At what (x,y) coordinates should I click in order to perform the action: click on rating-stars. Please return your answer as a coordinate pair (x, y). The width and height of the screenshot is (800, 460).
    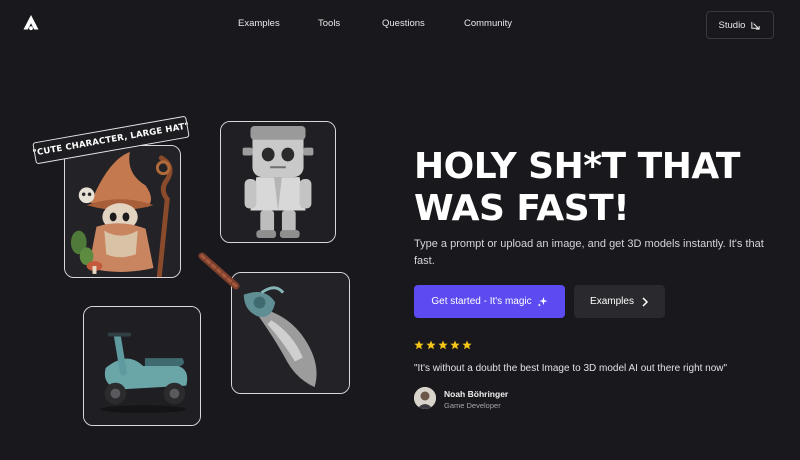
    Looking at the image, I should click on (443, 346).